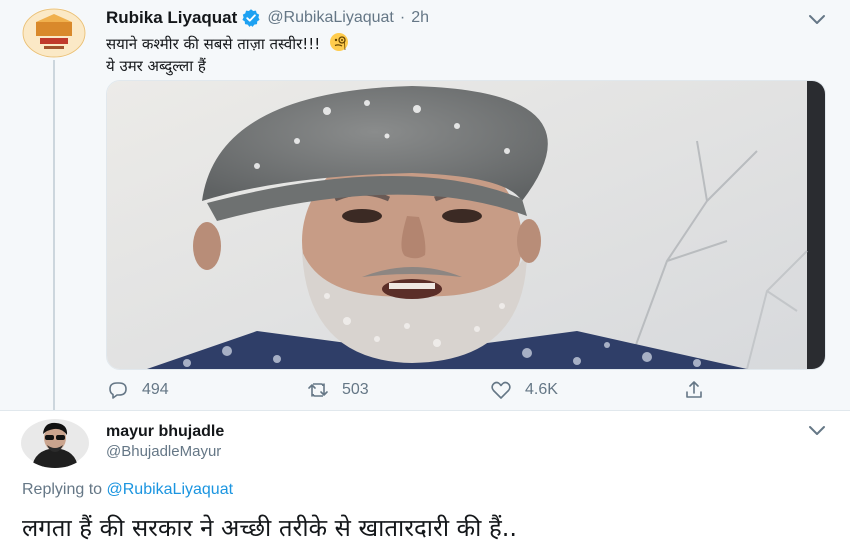 This screenshot has width=850, height=550. What do you see at coordinates (62, 489) in the screenshot?
I see `replying-to-label: Replying to` at bounding box center [62, 489].